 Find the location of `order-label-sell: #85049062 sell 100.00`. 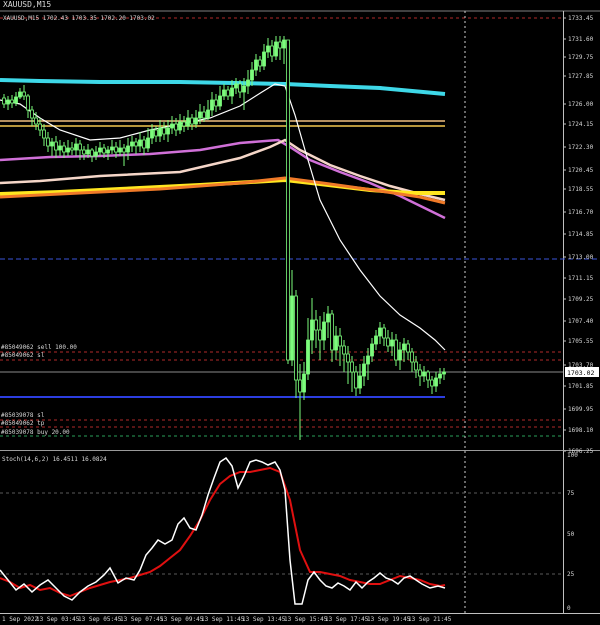

order-label-sell: #85049062 sell 100.00 is located at coordinates (39, 347).